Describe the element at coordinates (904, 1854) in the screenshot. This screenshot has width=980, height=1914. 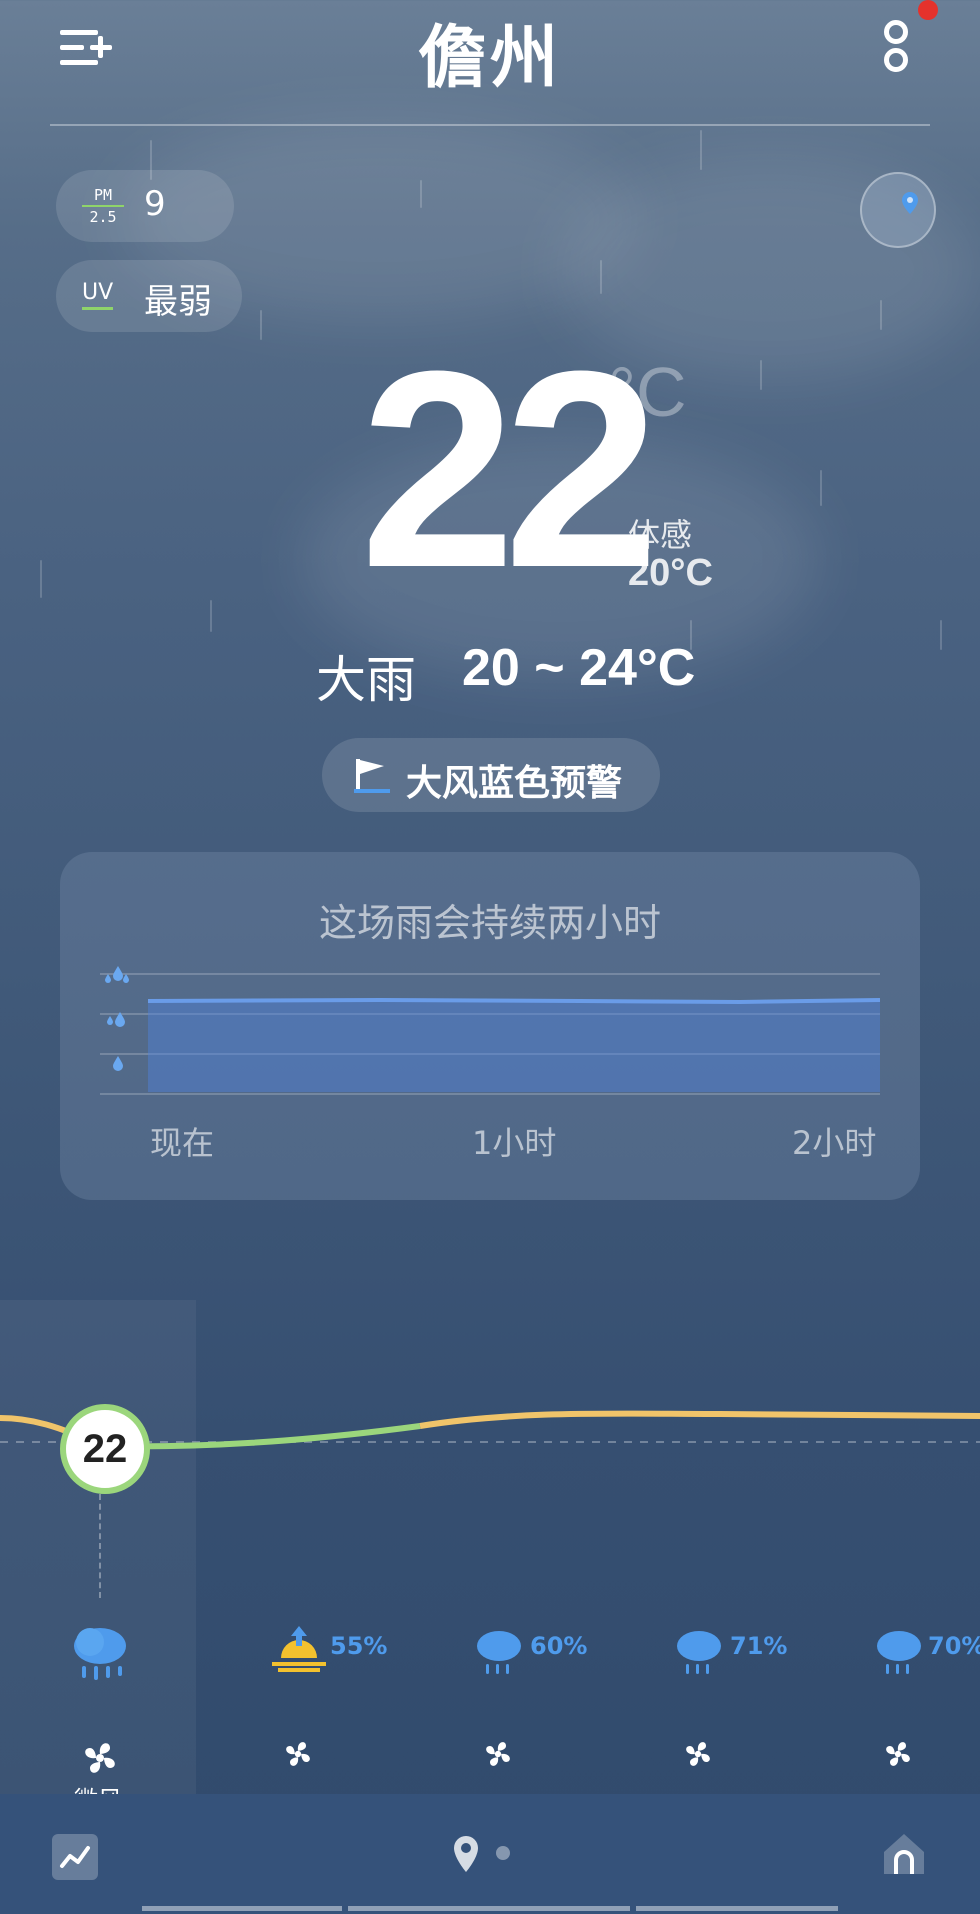
I see `home-icon` at that location.